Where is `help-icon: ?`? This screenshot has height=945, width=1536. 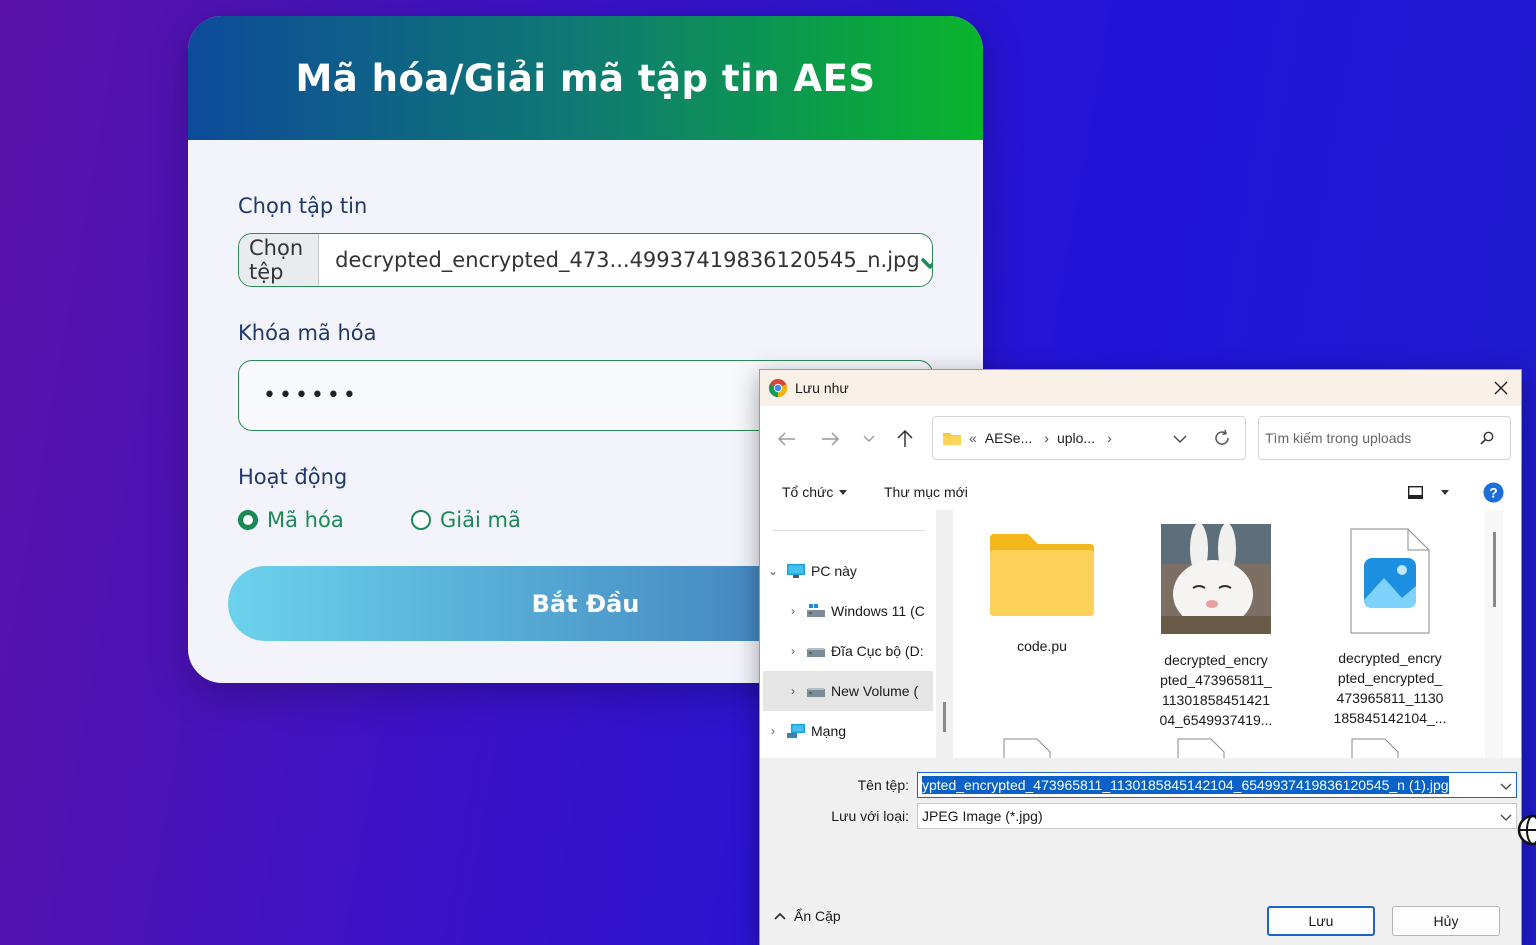 help-icon: ? is located at coordinates (1493, 492).